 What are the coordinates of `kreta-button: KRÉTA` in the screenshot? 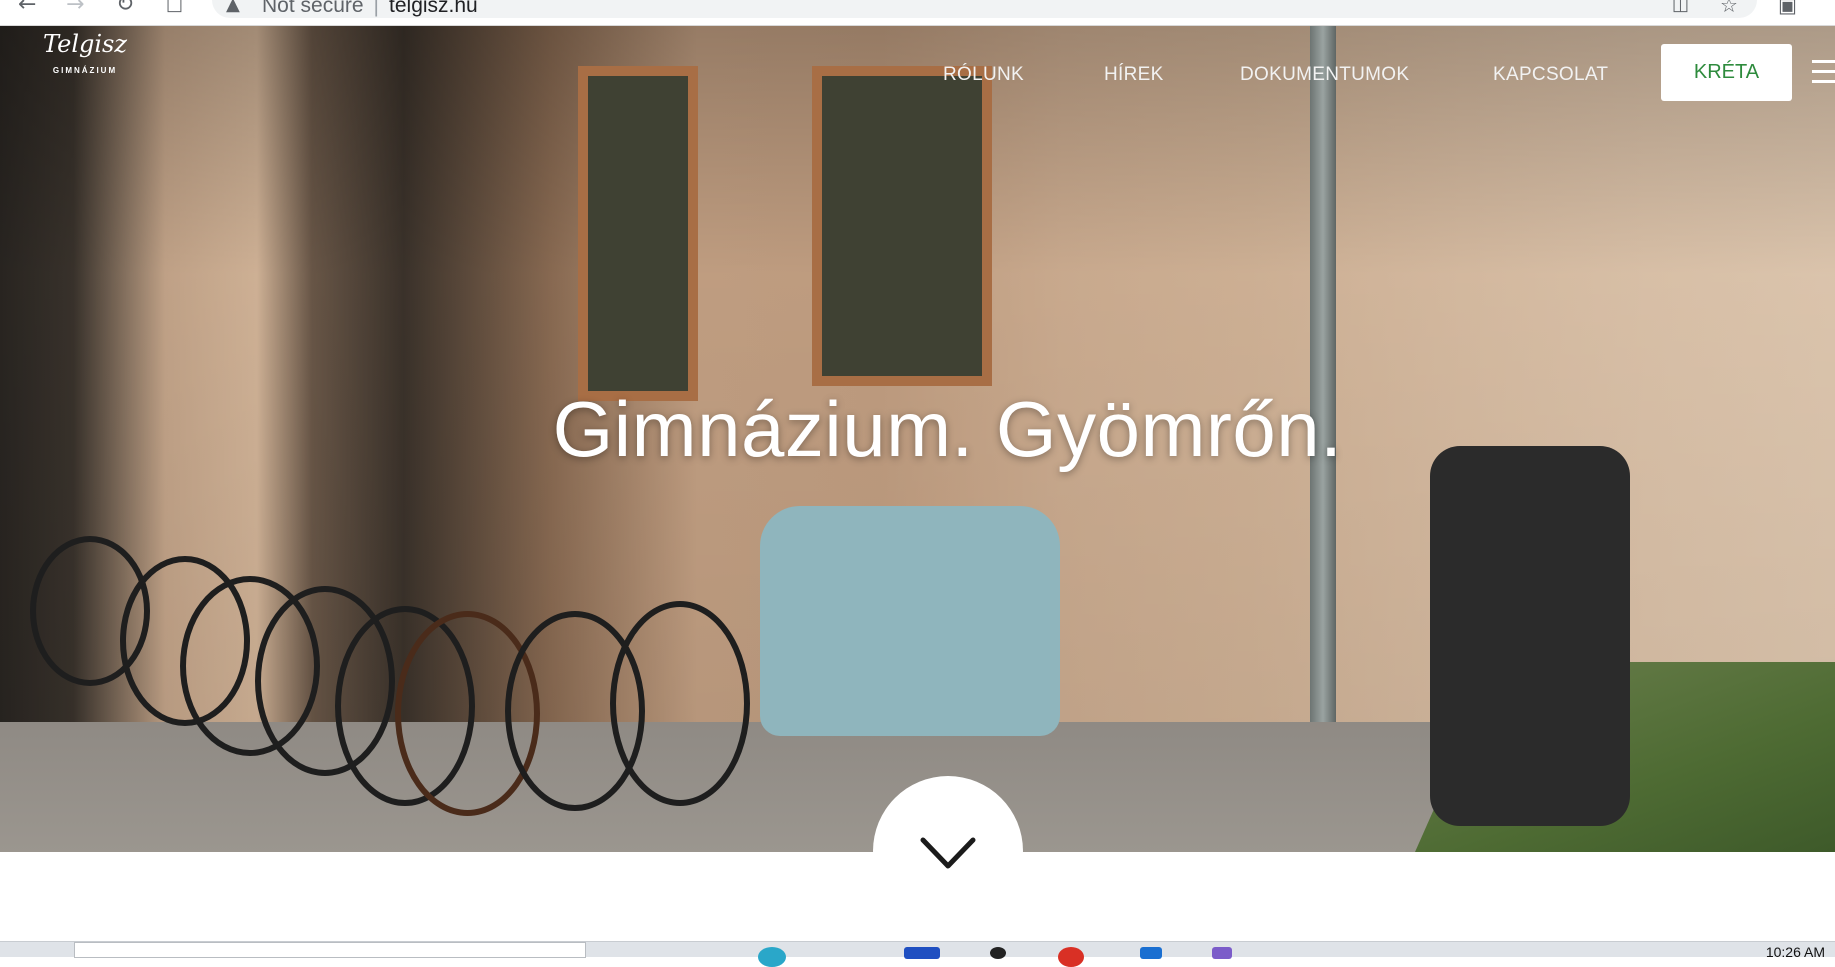 It's located at (1726, 72).